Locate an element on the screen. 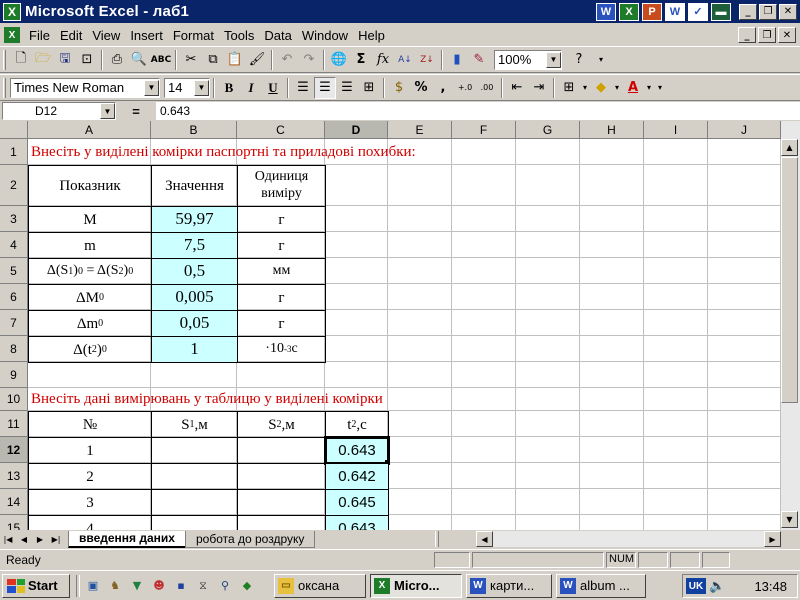 Image resolution: width=800 pixels, height=600 pixels. close-button: ✕ is located at coordinates (788, 11).